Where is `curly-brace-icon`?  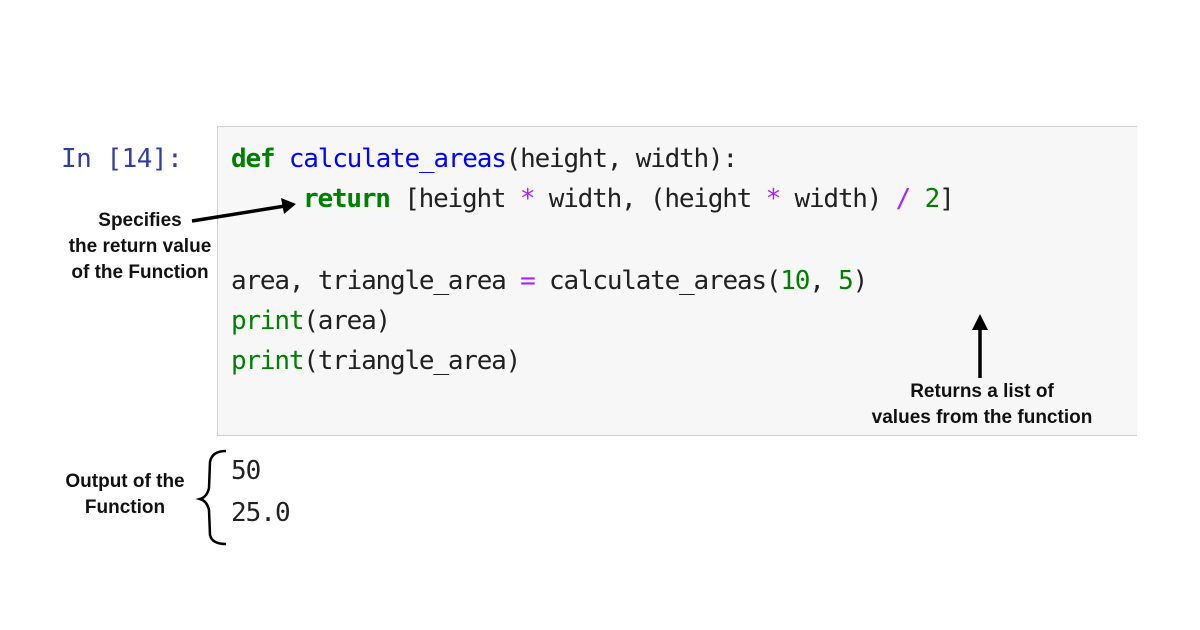 curly-brace-icon is located at coordinates (211, 497).